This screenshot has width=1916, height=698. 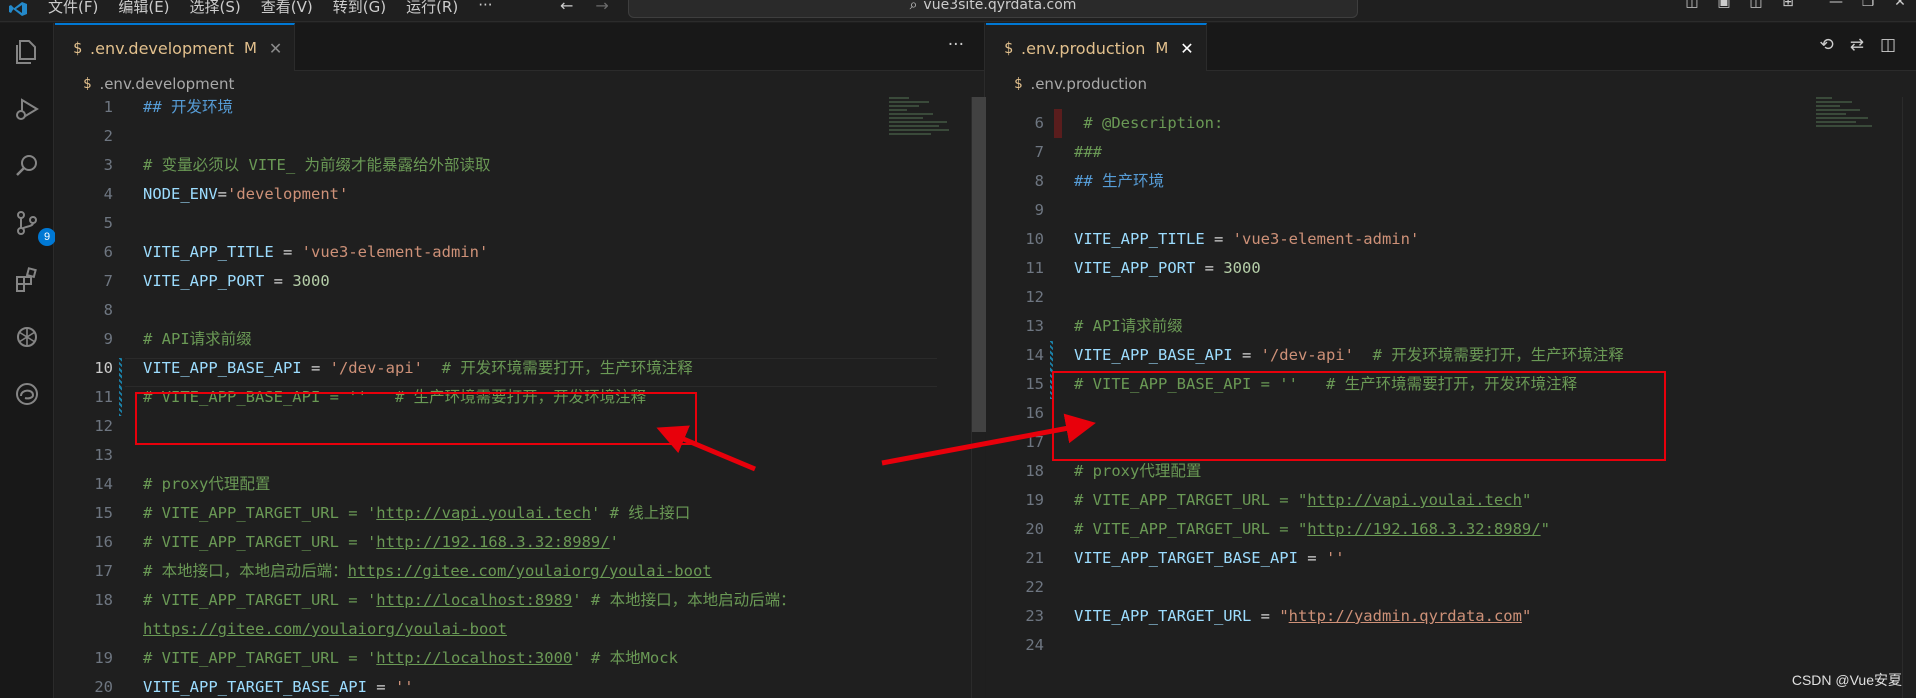 I want to click on tab-bar-left: $ .env.development M ✕ ···, so click(x=519, y=47).